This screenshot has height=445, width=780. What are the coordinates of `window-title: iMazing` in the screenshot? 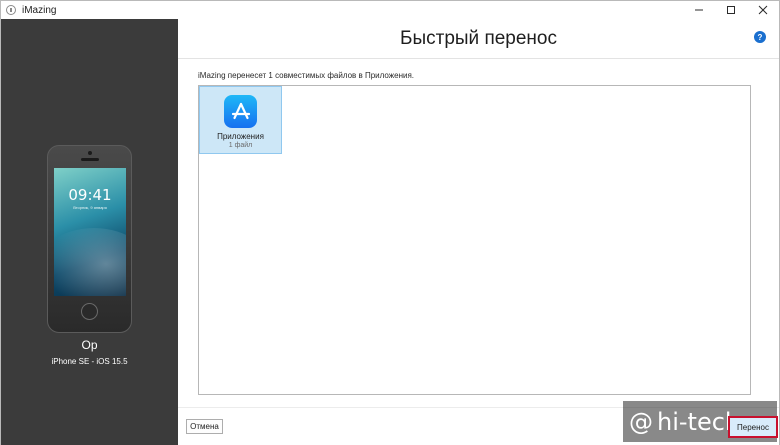 It's located at (39, 10).